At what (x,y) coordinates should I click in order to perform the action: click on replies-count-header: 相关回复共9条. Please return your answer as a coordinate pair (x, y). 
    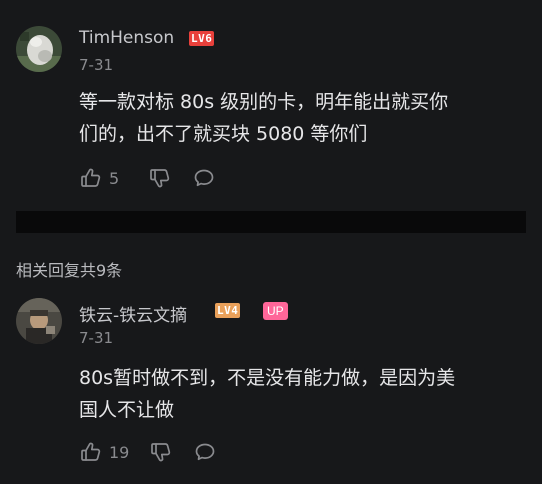
    Looking at the image, I should click on (69, 270).